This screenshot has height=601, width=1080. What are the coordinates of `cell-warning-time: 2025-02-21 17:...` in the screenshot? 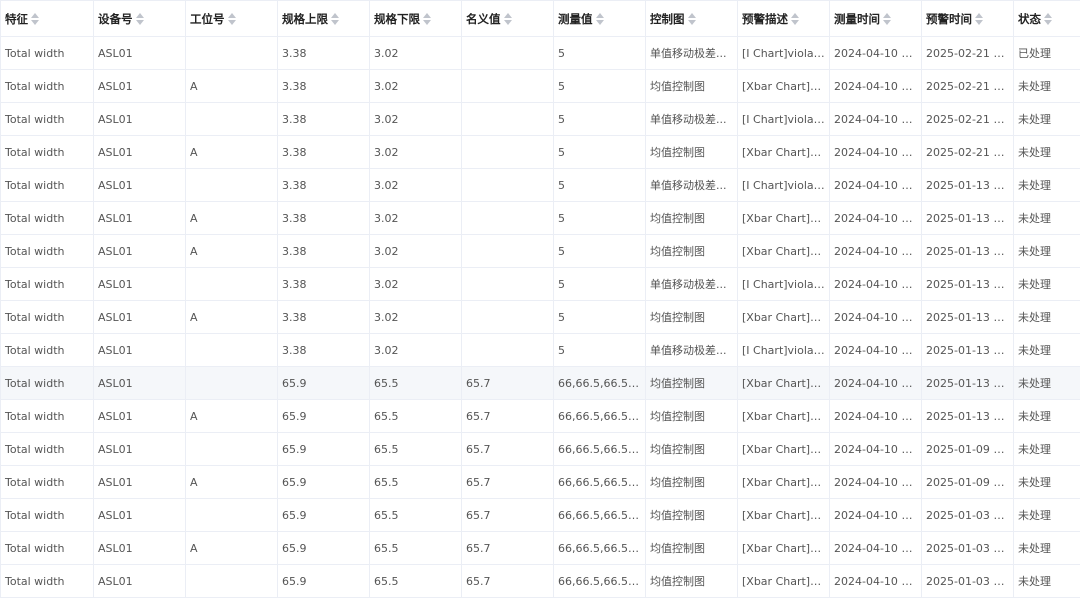 It's located at (967, 53).